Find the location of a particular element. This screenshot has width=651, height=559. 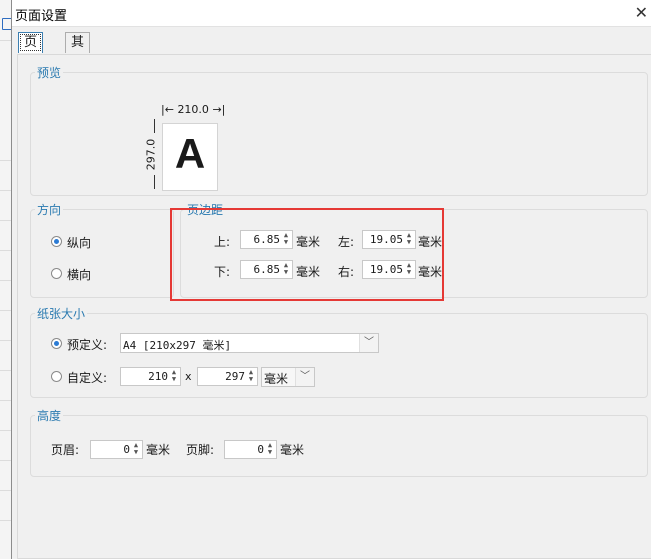

margin-right-value: 19.05 is located at coordinates (386, 269).